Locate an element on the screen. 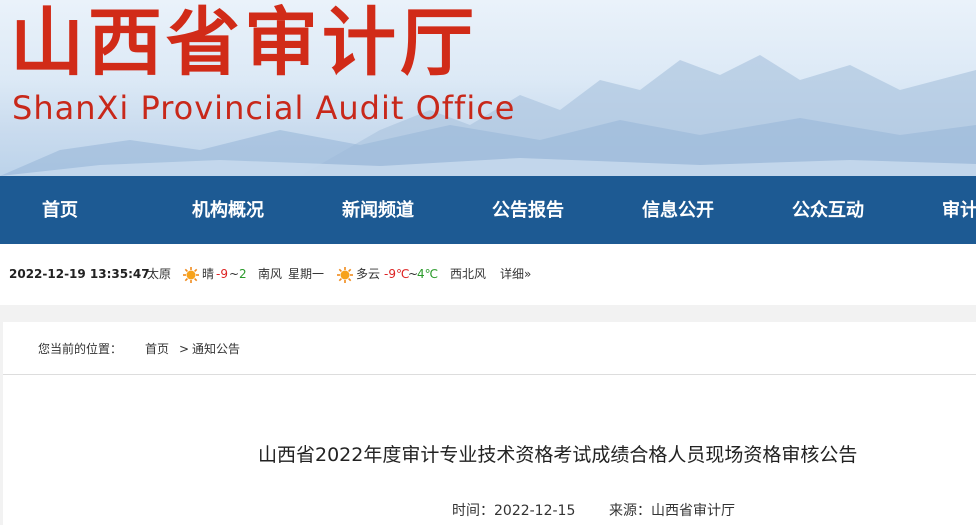 This screenshot has width=976, height=525. nav-item-audit: 审计 is located at coordinates (959, 210).